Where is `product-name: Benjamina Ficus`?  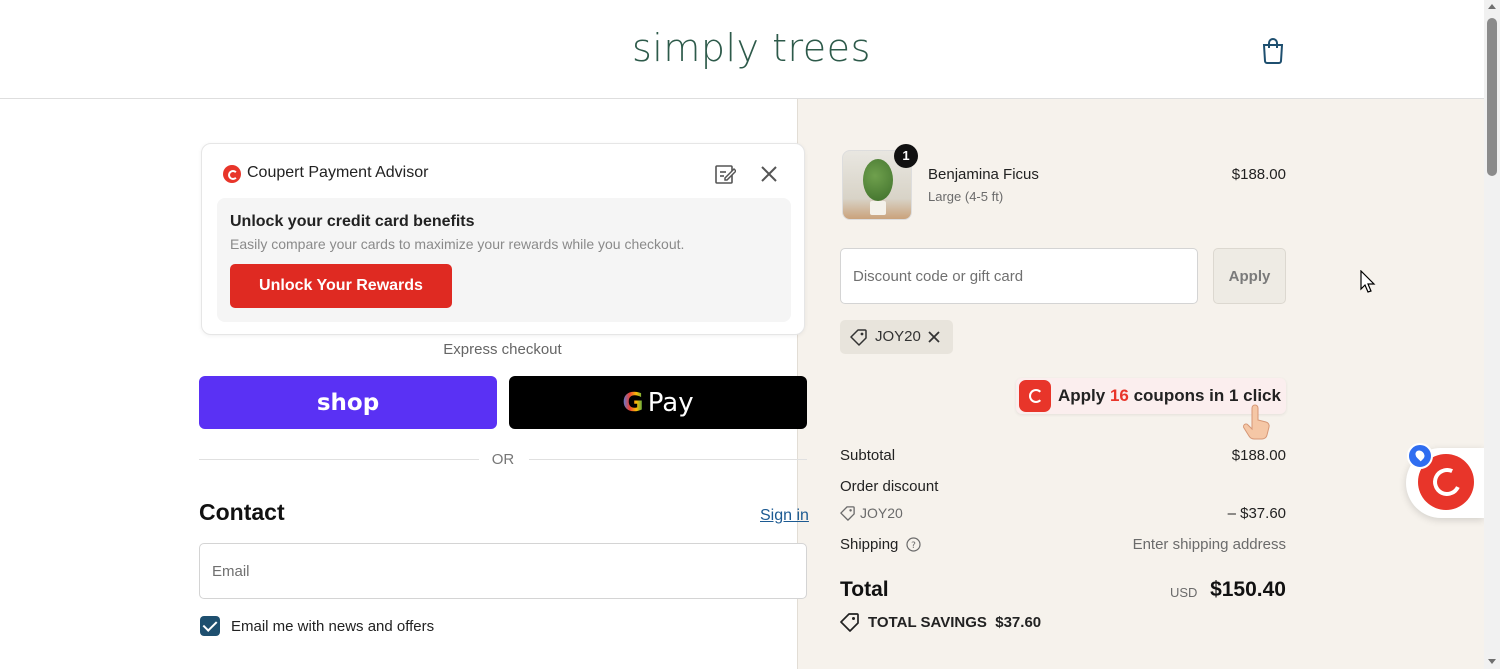
product-name: Benjamina Ficus is located at coordinates (983, 174).